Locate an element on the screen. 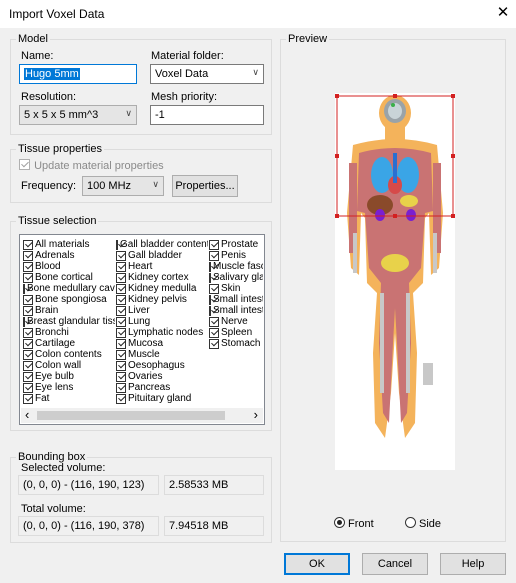 This screenshot has height=583, width=516. tissue-item: Blood is located at coordinates (69, 266).